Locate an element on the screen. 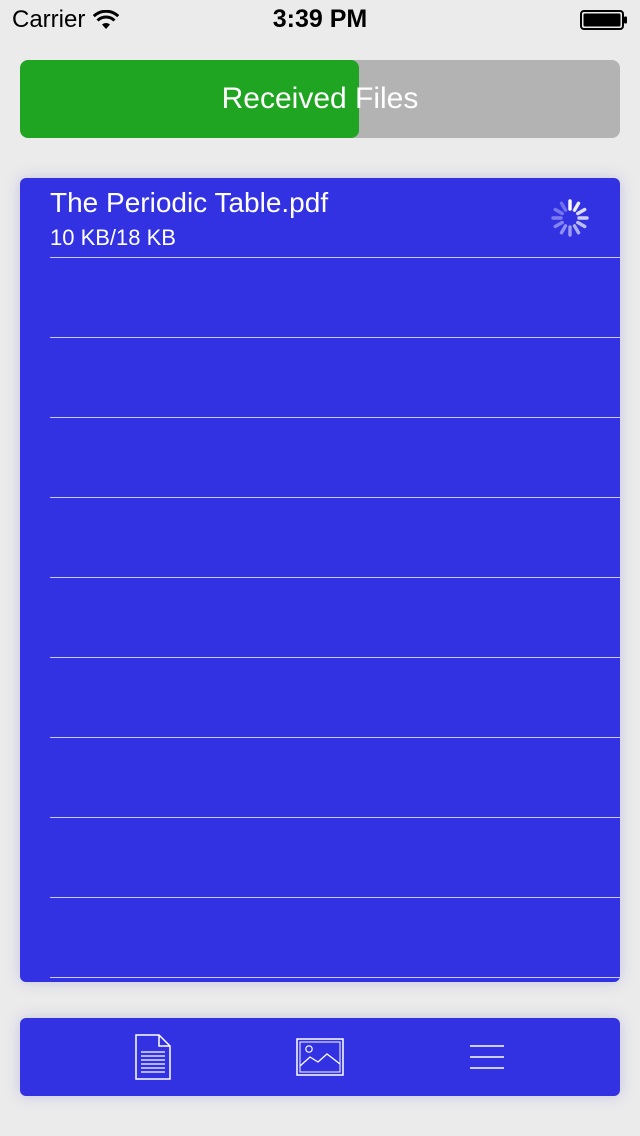 The image size is (640, 1136). file-size: 10 KB/18 KB is located at coordinates (113, 237).